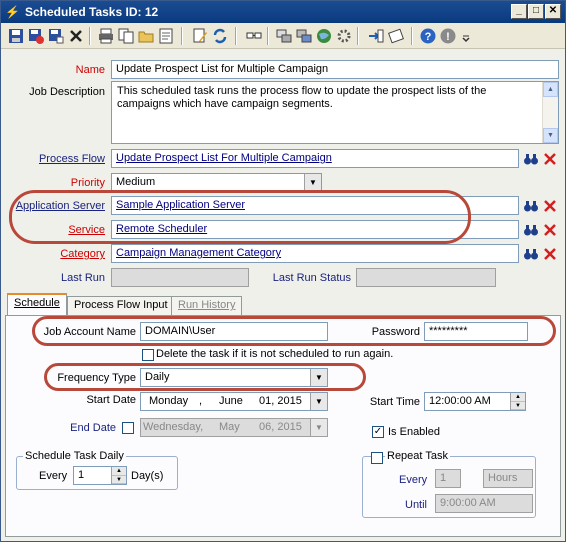  What do you see at coordinates (118, 475) in the screenshot?
I see `days-spinner: ▲ ▼` at bounding box center [118, 475].